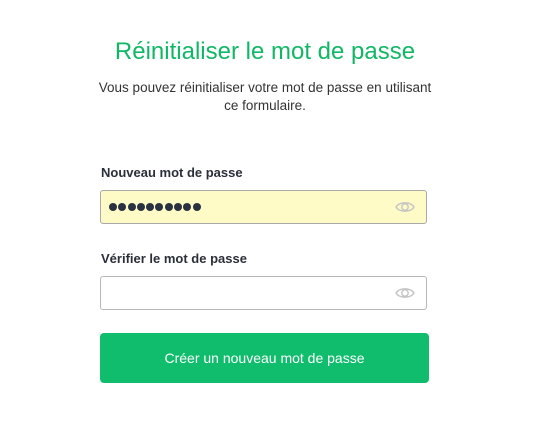 The height and width of the screenshot is (434, 537). I want to click on subtitle-line-2: ce formulaire., so click(265, 105).